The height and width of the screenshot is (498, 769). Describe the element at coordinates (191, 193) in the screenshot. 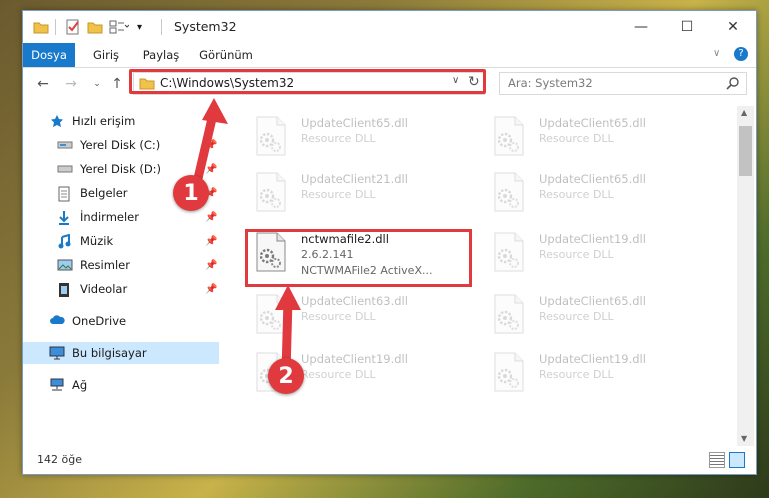

I see `step-badge-1: 1` at that location.